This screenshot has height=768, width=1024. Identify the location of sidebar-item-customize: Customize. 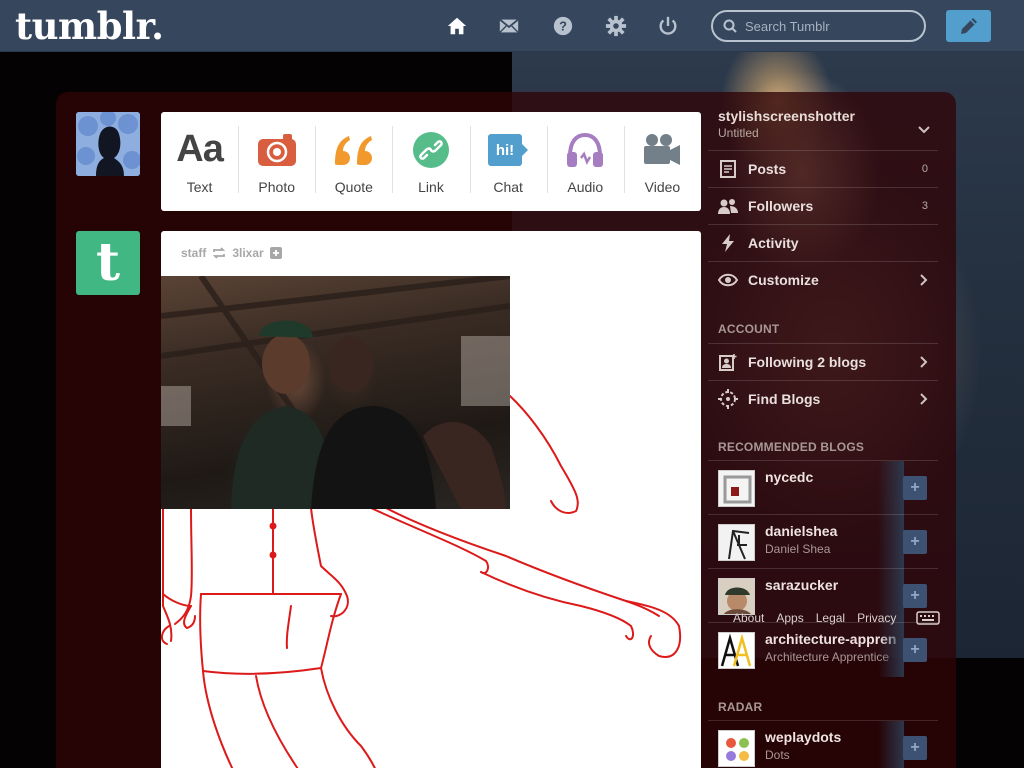
(823, 279).